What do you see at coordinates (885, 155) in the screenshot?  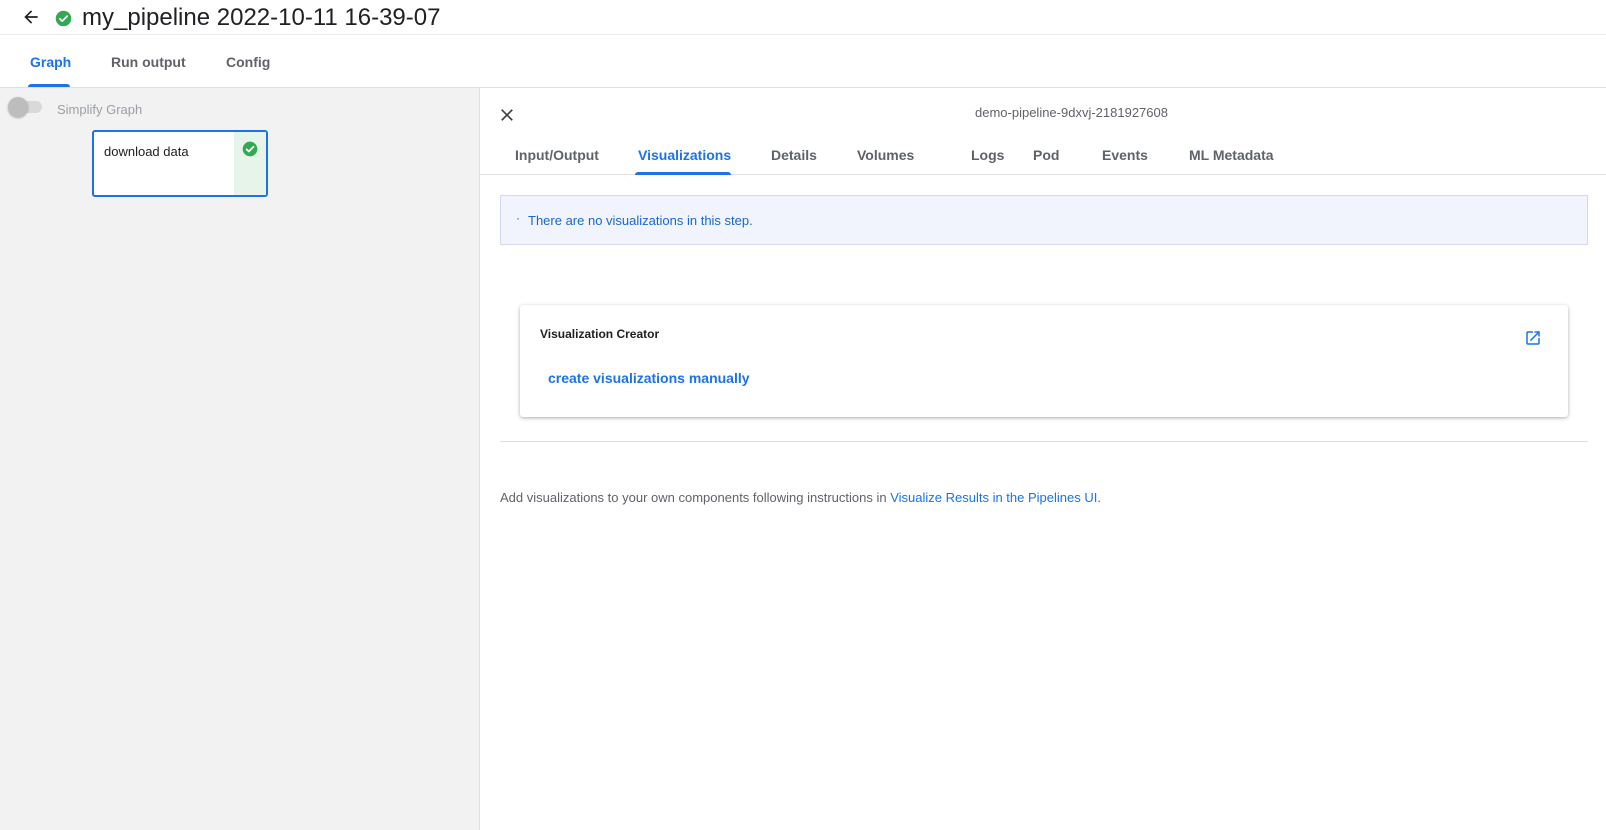 I see `tab-volumes: Volumes` at bounding box center [885, 155].